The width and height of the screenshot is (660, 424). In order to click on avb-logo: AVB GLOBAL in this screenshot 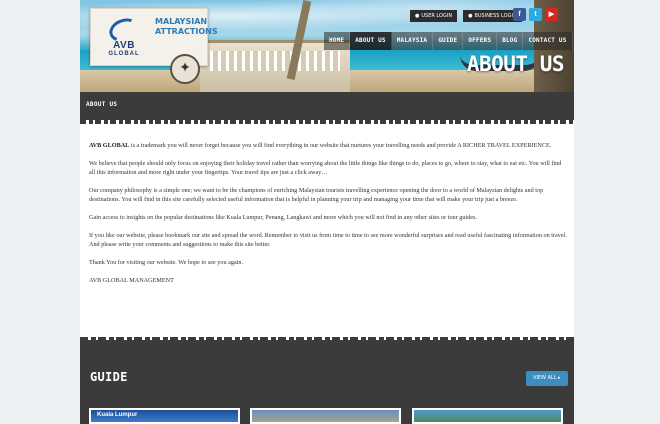, I will do `click(124, 37)`.